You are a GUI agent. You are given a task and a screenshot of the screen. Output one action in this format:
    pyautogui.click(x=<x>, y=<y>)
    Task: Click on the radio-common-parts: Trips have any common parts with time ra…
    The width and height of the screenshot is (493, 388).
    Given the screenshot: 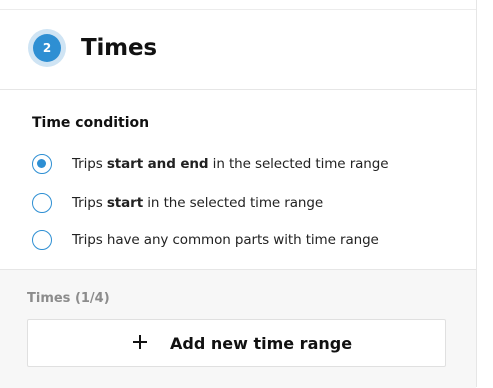 What is the action you would take?
    pyautogui.click(x=247, y=242)
    